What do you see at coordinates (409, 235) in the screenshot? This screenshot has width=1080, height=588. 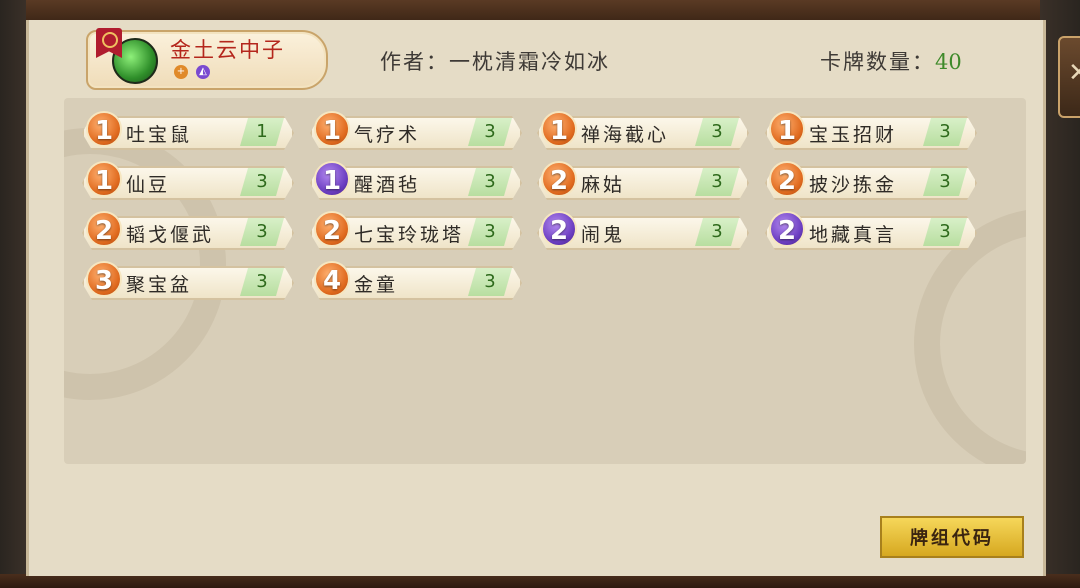 I see `card-name: 七宝玲珑塔` at bounding box center [409, 235].